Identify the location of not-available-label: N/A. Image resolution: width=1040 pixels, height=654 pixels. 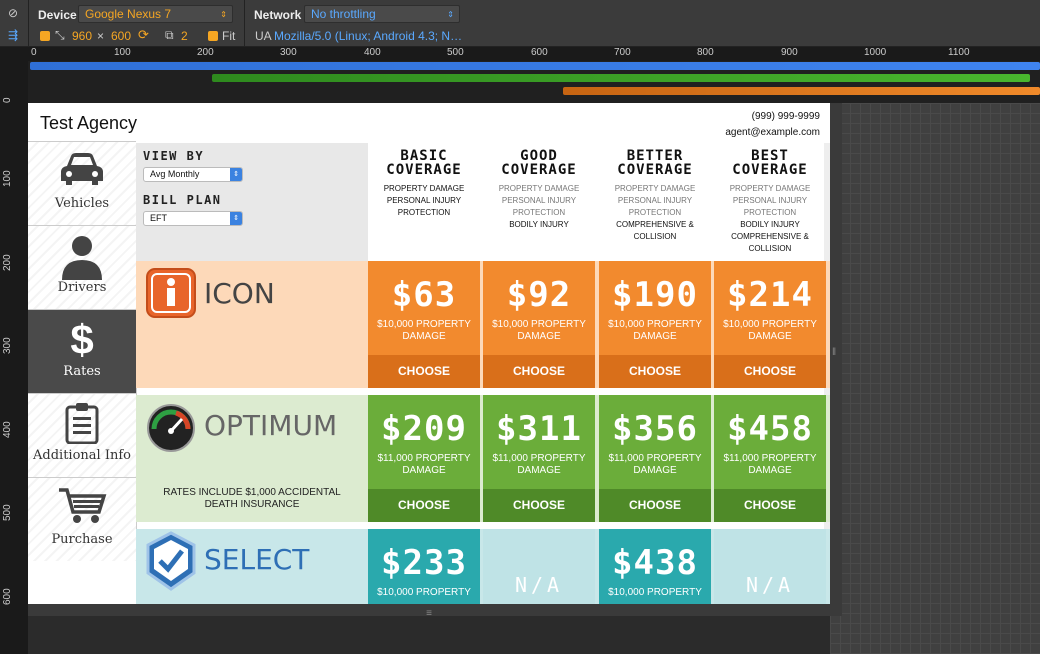
(539, 585).